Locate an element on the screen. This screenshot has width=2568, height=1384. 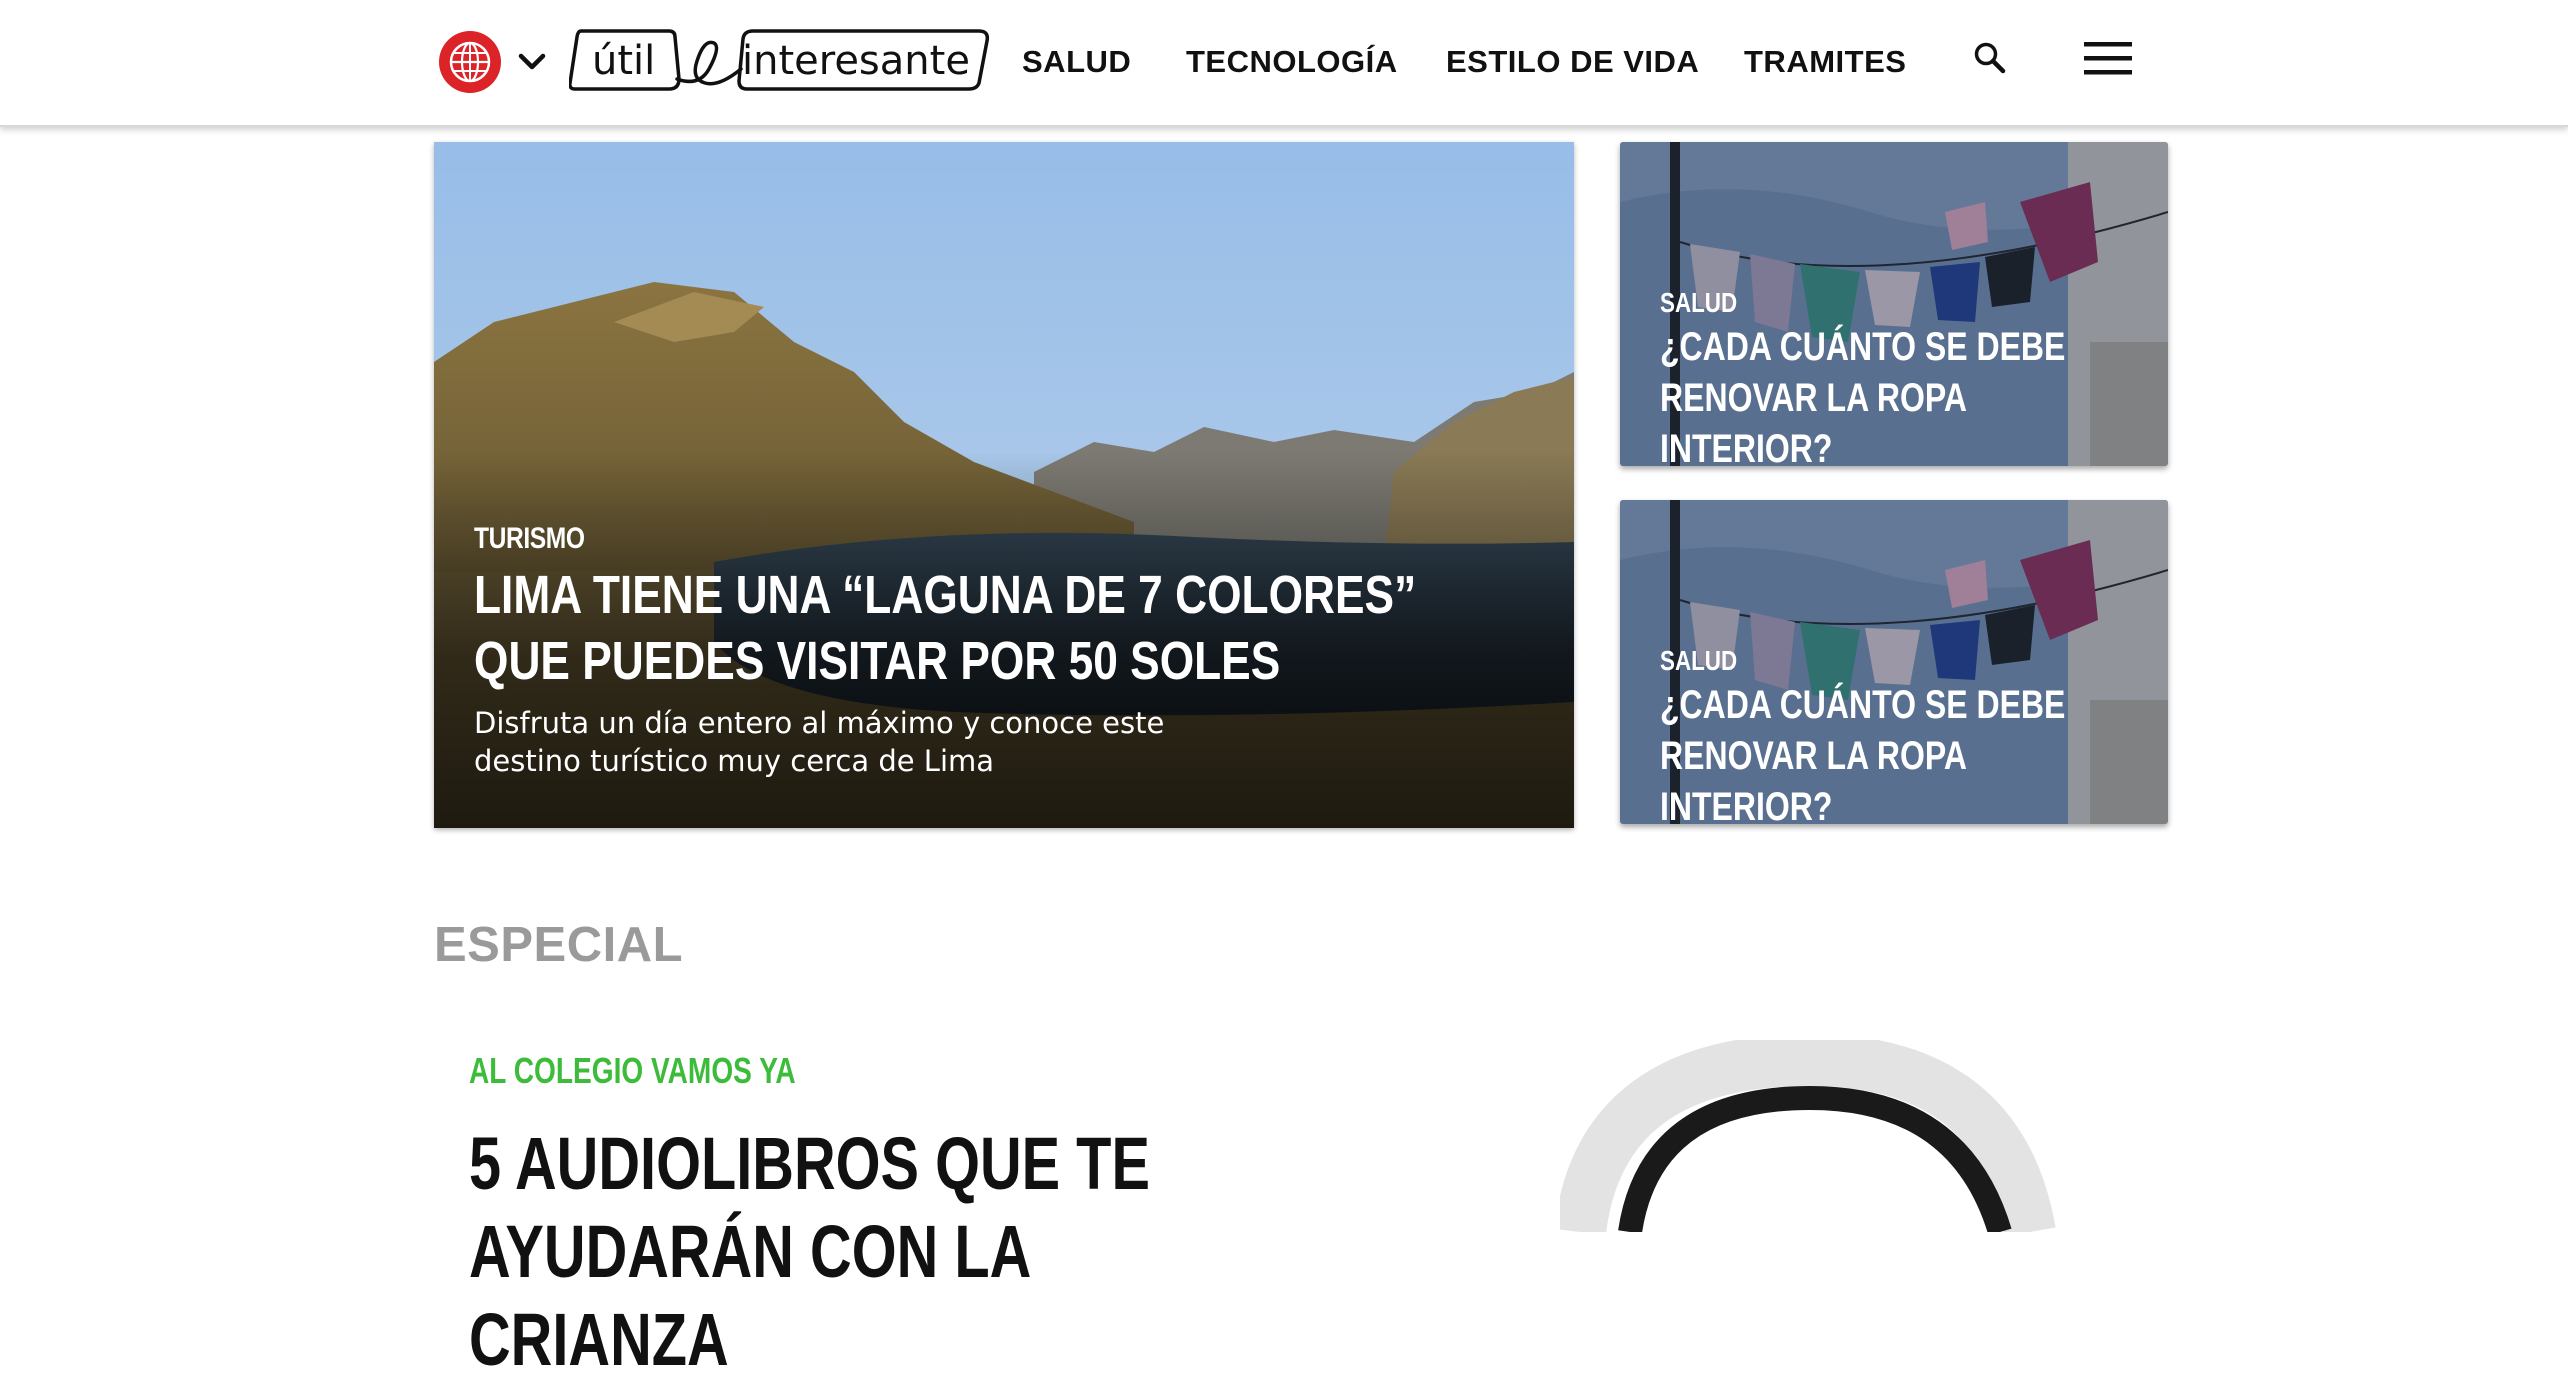
logo-text-interesante: interesante is located at coordinates (856, 61).